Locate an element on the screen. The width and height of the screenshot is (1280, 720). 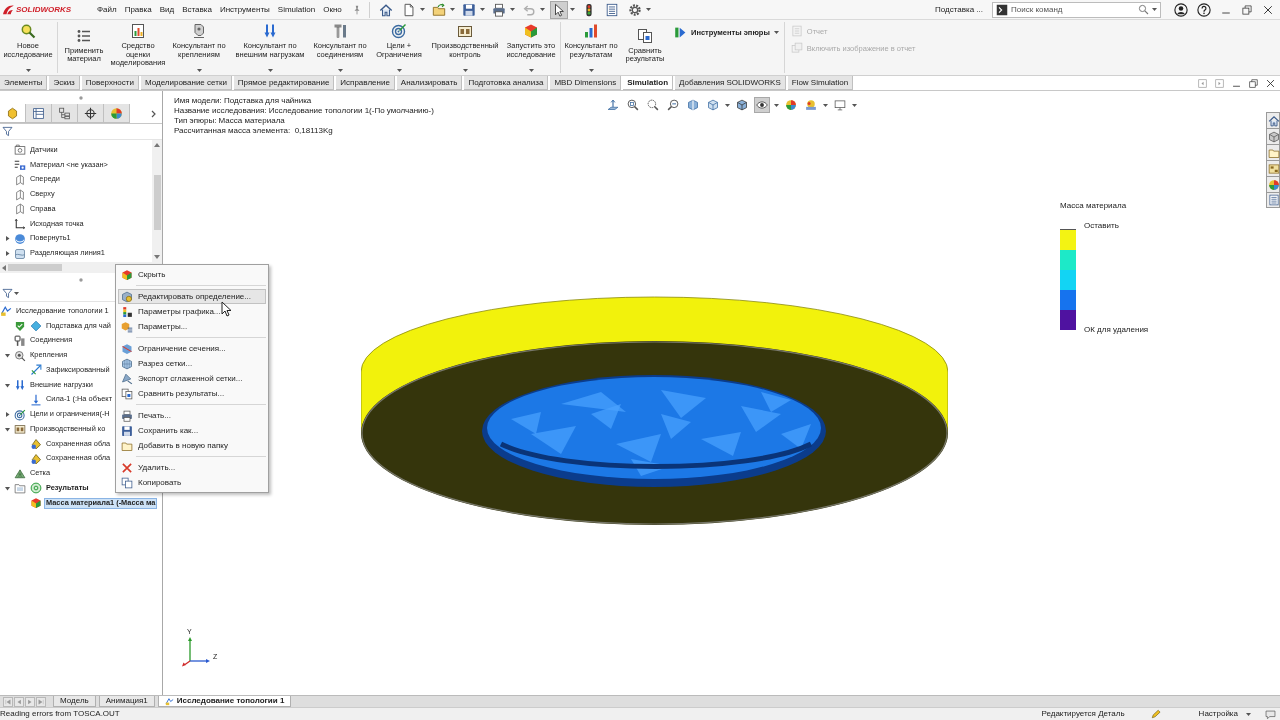
scroll-down-icon is located at coordinates (157, 257).